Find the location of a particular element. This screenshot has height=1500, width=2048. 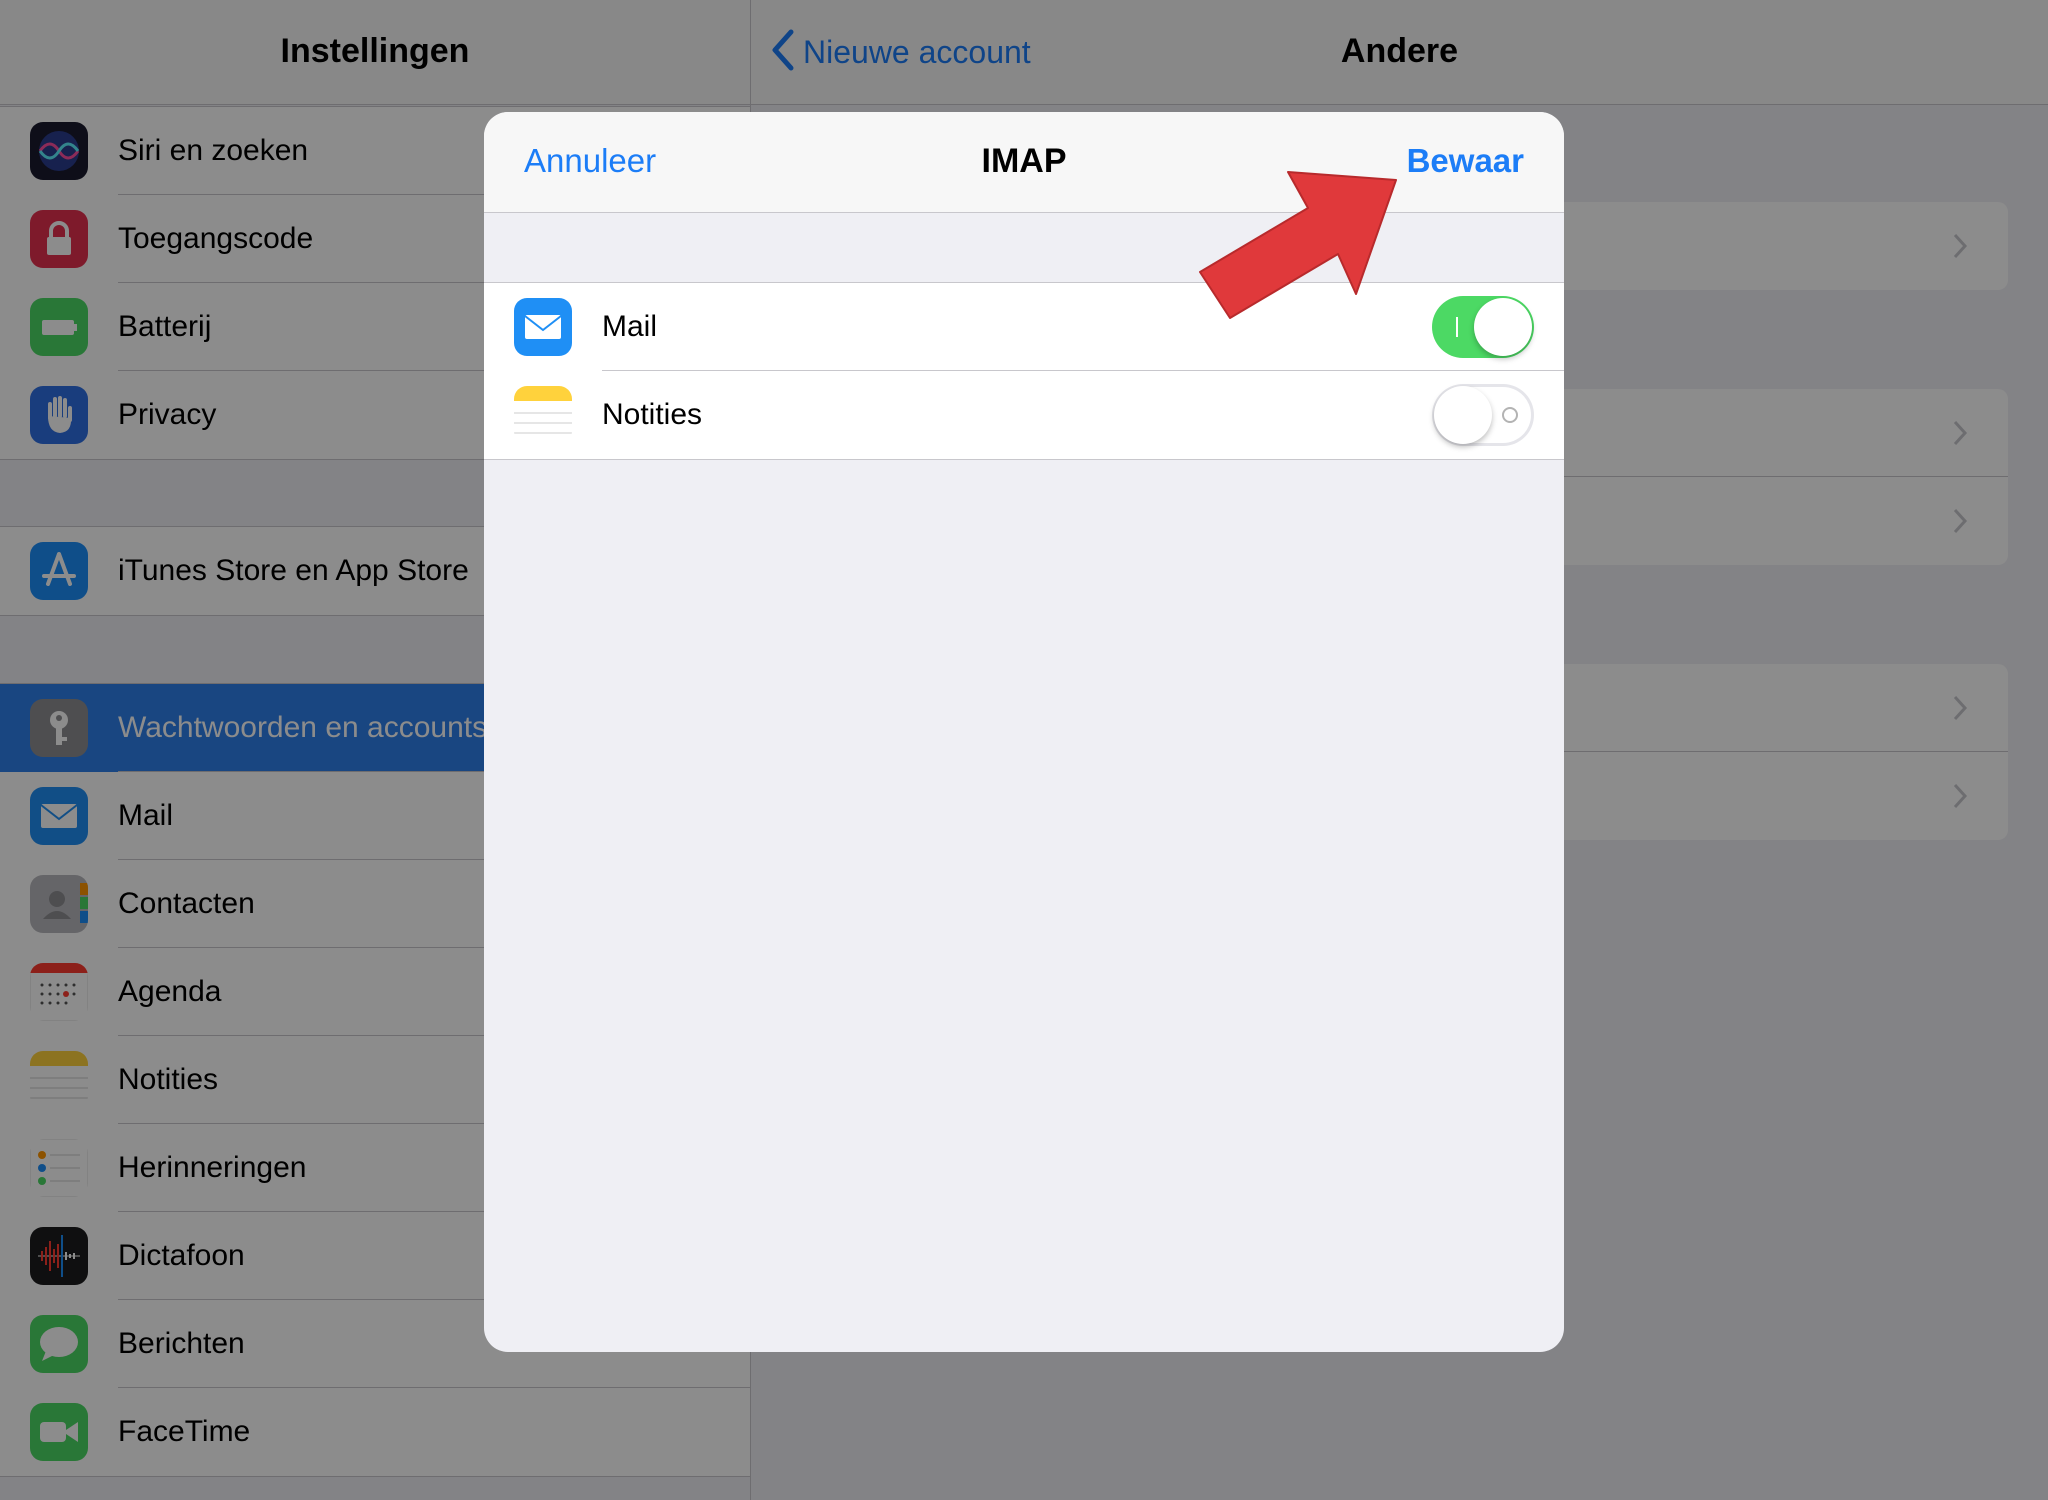

save-button: Bewaar is located at coordinates (1465, 161).